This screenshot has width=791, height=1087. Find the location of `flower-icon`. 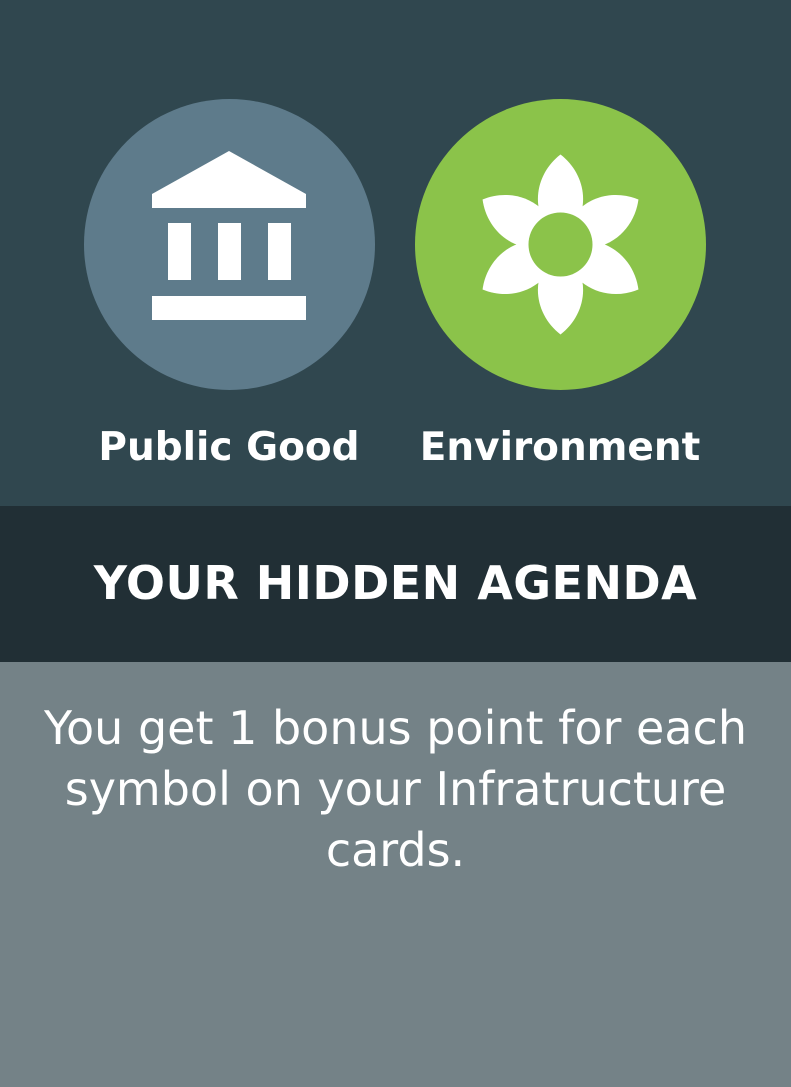

flower-icon is located at coordinates (560, 244).